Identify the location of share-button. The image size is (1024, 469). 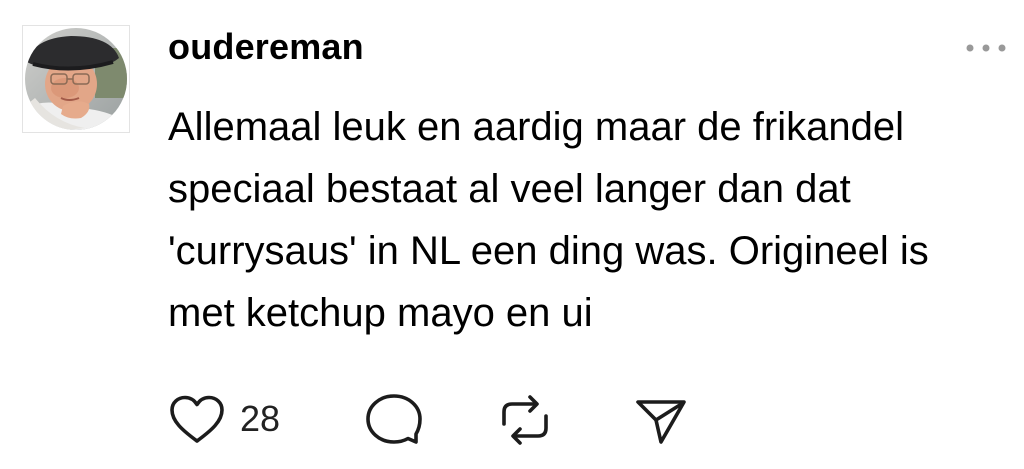
(662, 420).